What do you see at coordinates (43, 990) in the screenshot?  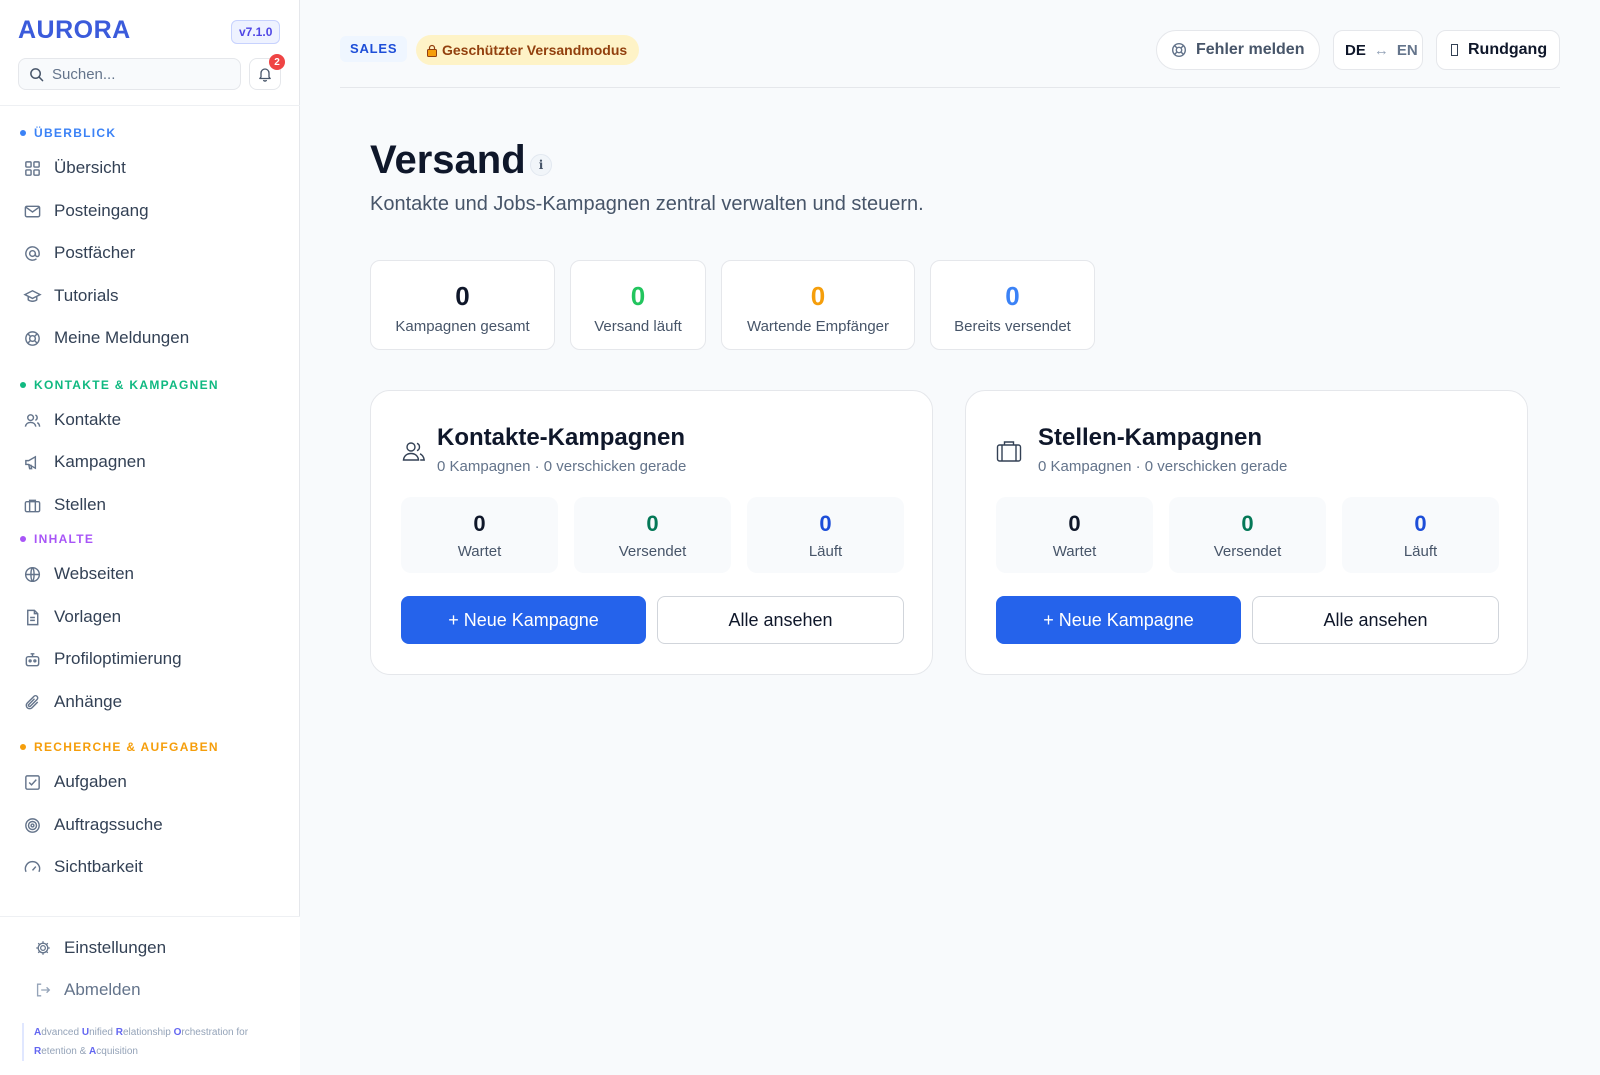 I see `logout-icon` at bounding box center [43, 990].